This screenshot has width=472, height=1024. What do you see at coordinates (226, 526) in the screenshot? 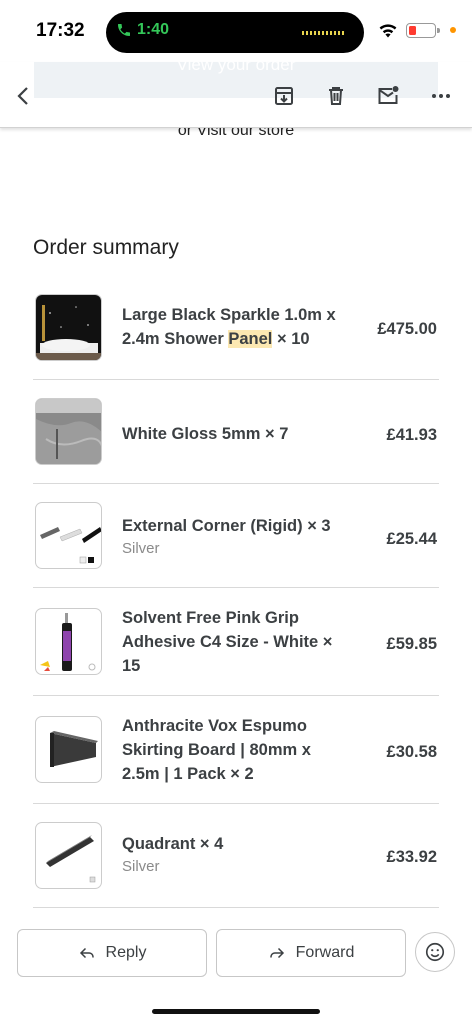
I see `item-name: External Corner (Rigid) × 3` at bounding box center [226, 526].